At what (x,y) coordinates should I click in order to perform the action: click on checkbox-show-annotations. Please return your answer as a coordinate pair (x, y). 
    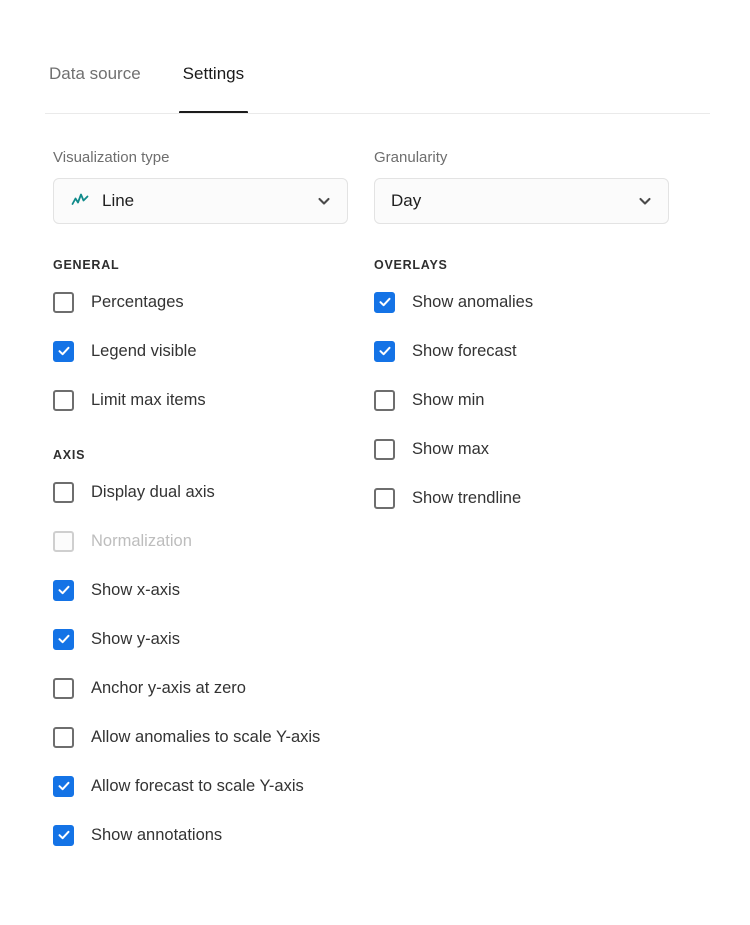
    Looking at the image, I should click on (63, 835).